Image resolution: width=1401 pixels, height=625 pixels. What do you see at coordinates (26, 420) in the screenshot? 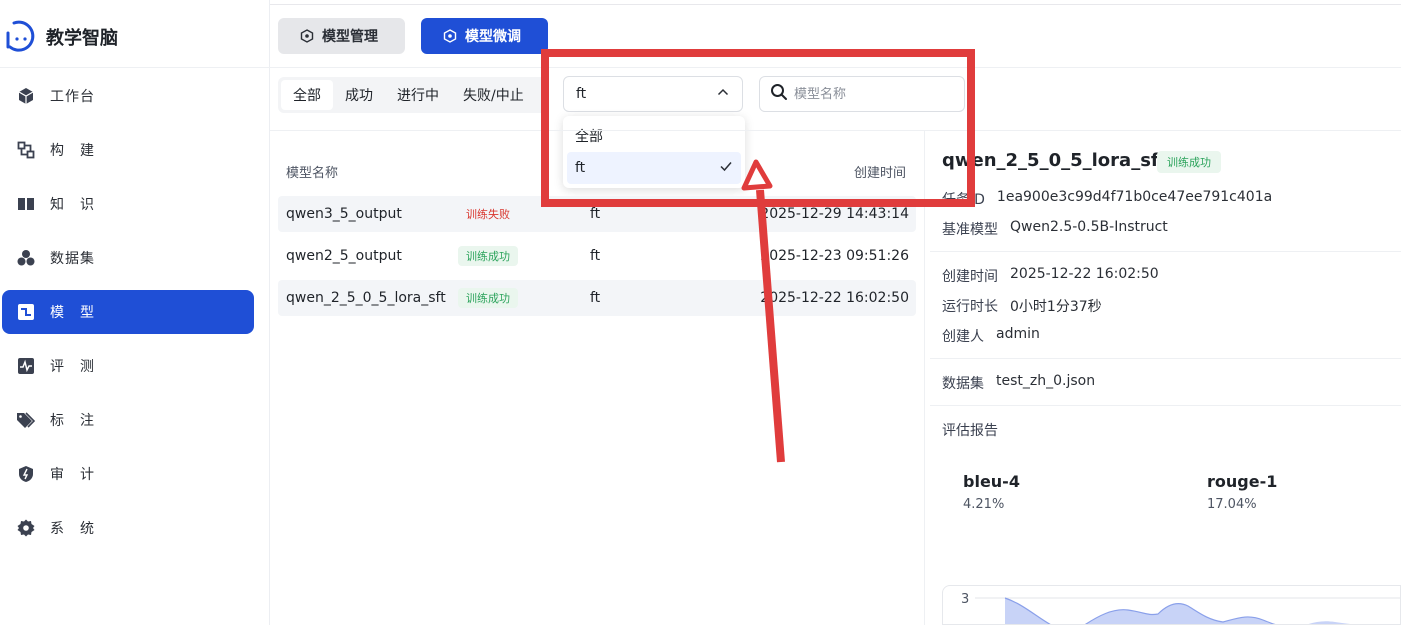
I see `tag-icon` at bounding box center [26, 420].